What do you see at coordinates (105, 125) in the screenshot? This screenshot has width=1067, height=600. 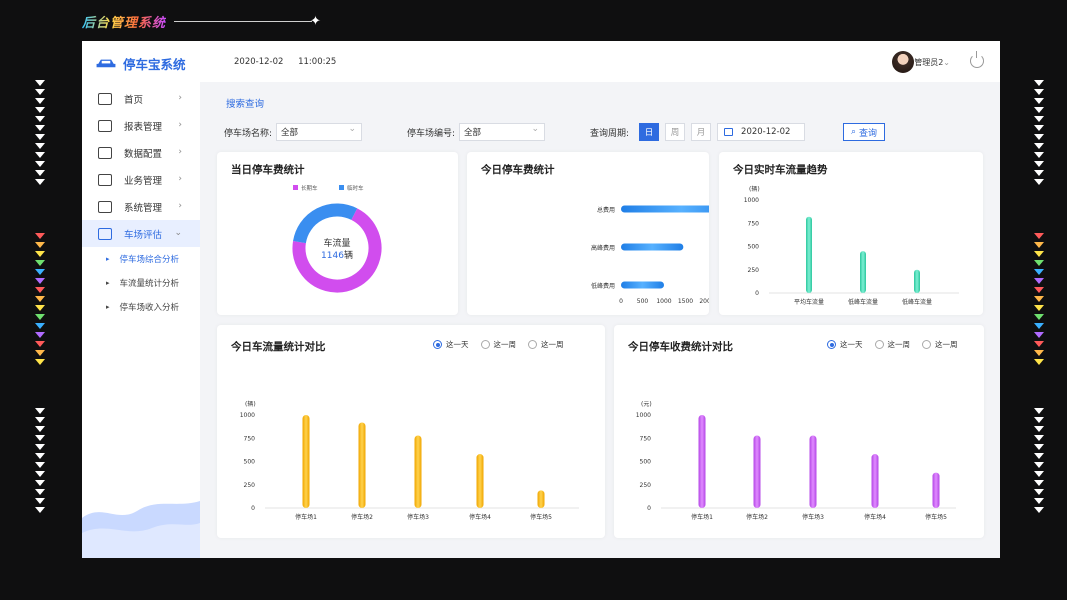 I see `report-icon` at bounding box center [105, 125].